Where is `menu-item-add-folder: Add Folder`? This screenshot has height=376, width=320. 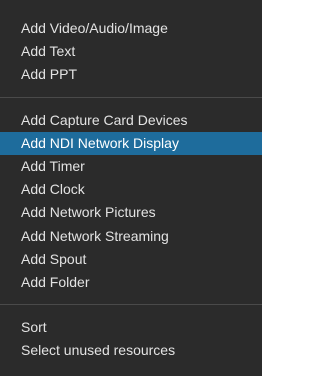 menu-item-add-folder: Add Folder is located at coordinates (131, 282).